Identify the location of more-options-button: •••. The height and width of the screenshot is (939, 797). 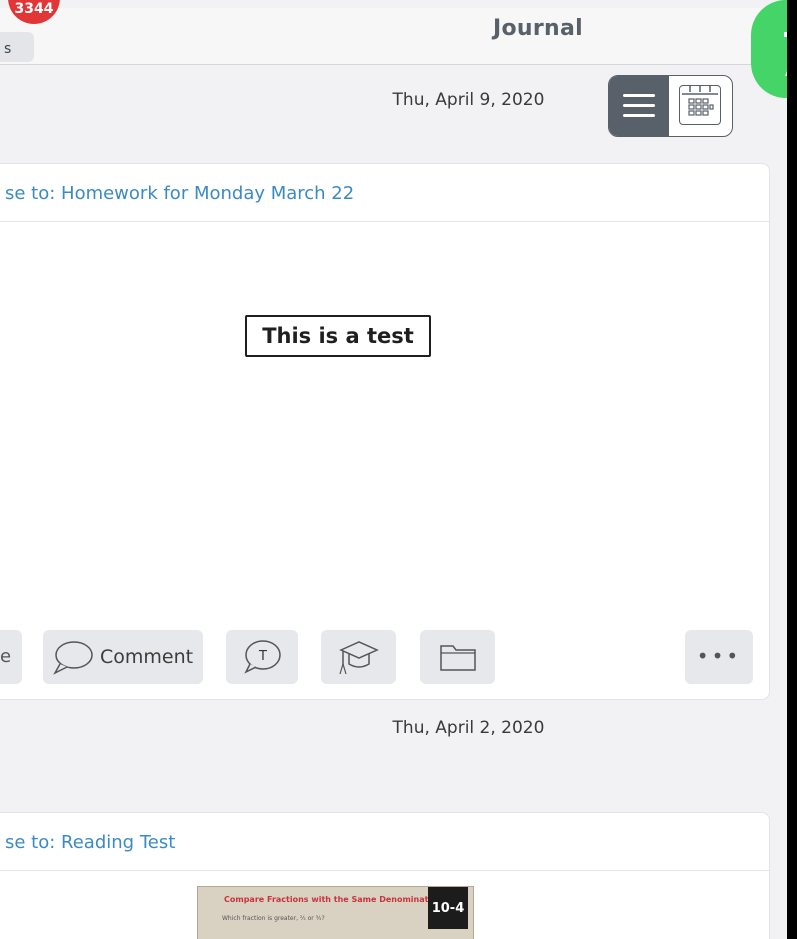
(719, 657).